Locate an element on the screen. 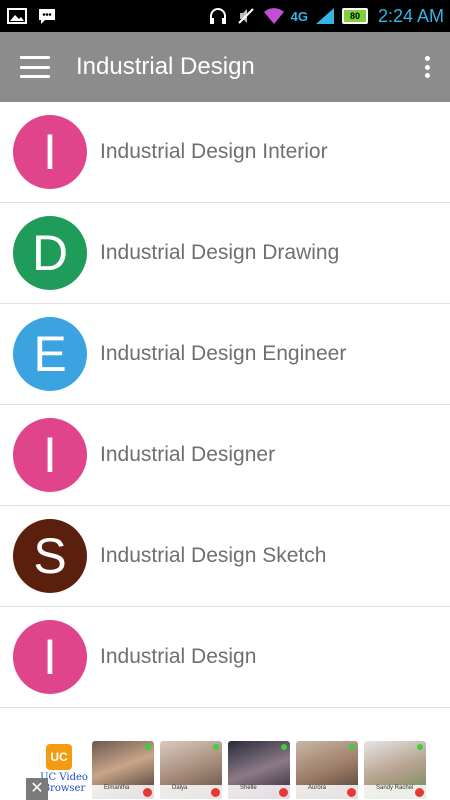 This screenshot has width=450, height=800. ad-thumbnail: Aurora is located at coordinates (327, 770).